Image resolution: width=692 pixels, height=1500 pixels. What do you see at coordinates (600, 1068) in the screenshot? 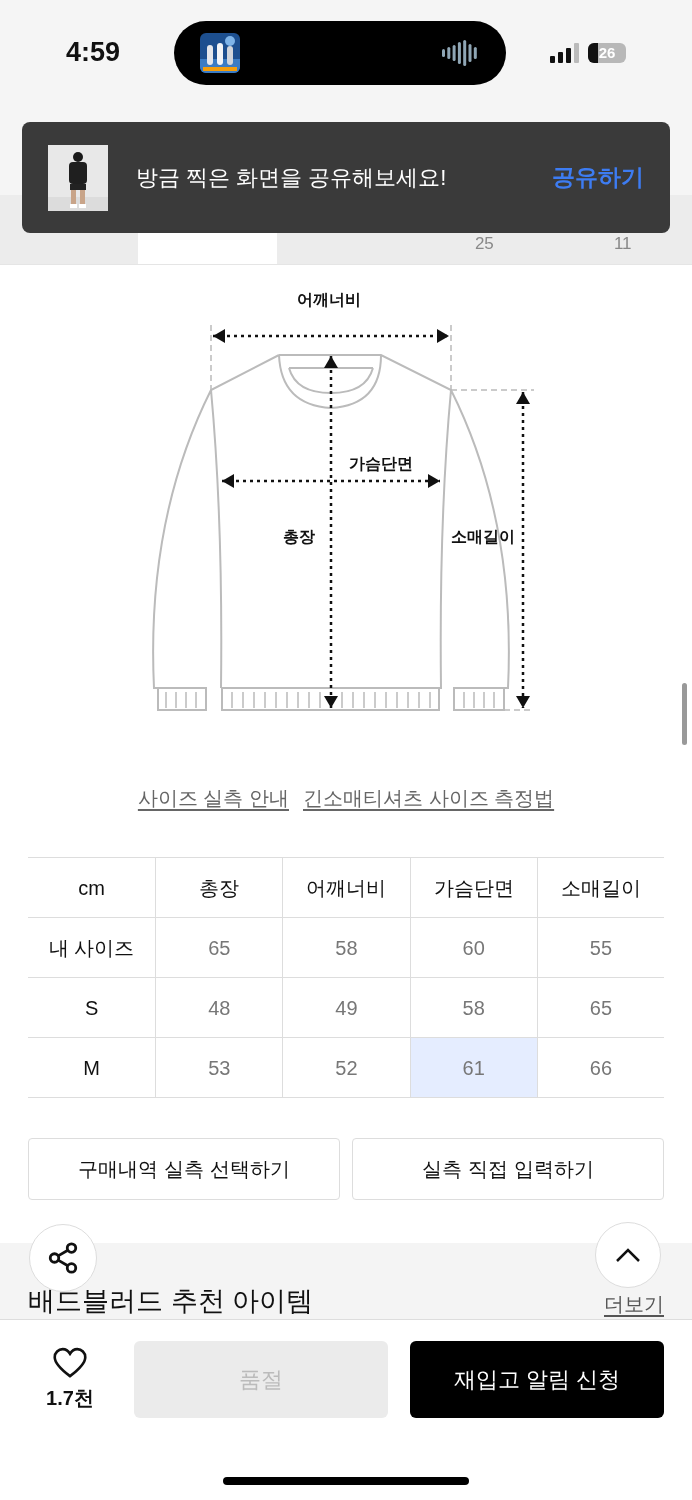
I see `table-cell: 66` at bounding box center [600, 1068].